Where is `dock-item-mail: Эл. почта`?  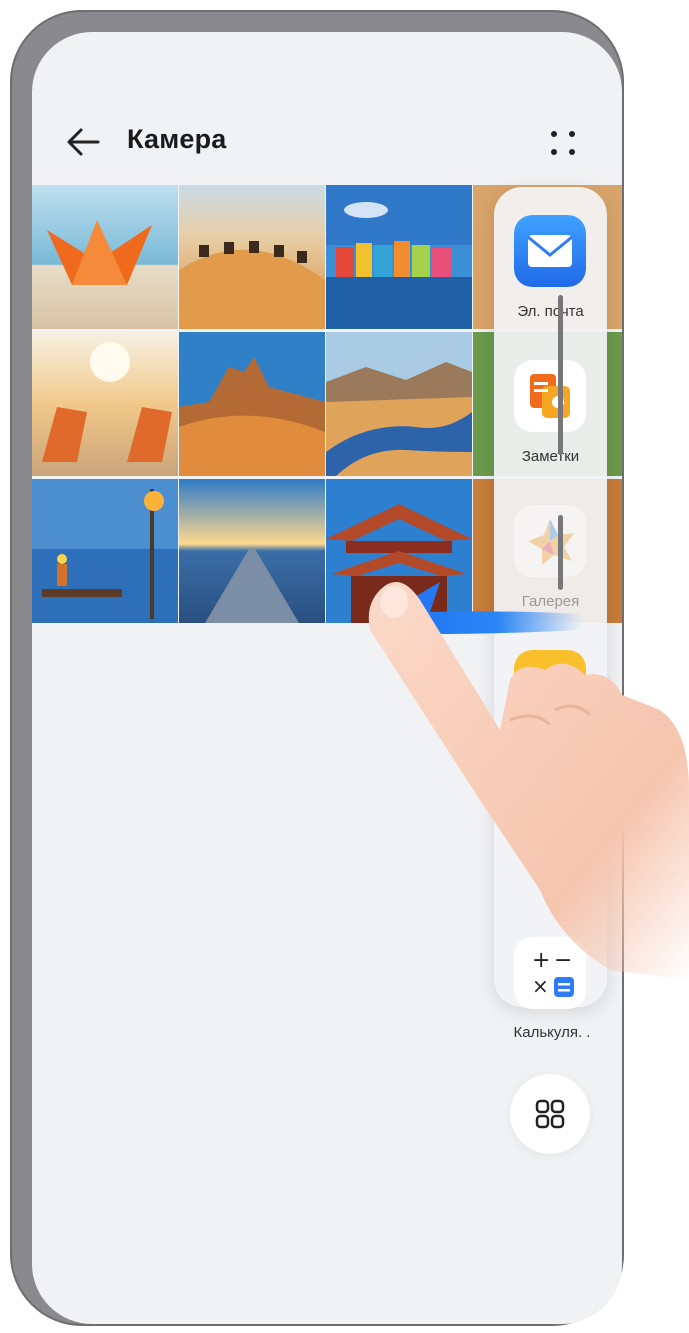 dock-item-mail: Эл. почта is located at coordinates (550, 285).